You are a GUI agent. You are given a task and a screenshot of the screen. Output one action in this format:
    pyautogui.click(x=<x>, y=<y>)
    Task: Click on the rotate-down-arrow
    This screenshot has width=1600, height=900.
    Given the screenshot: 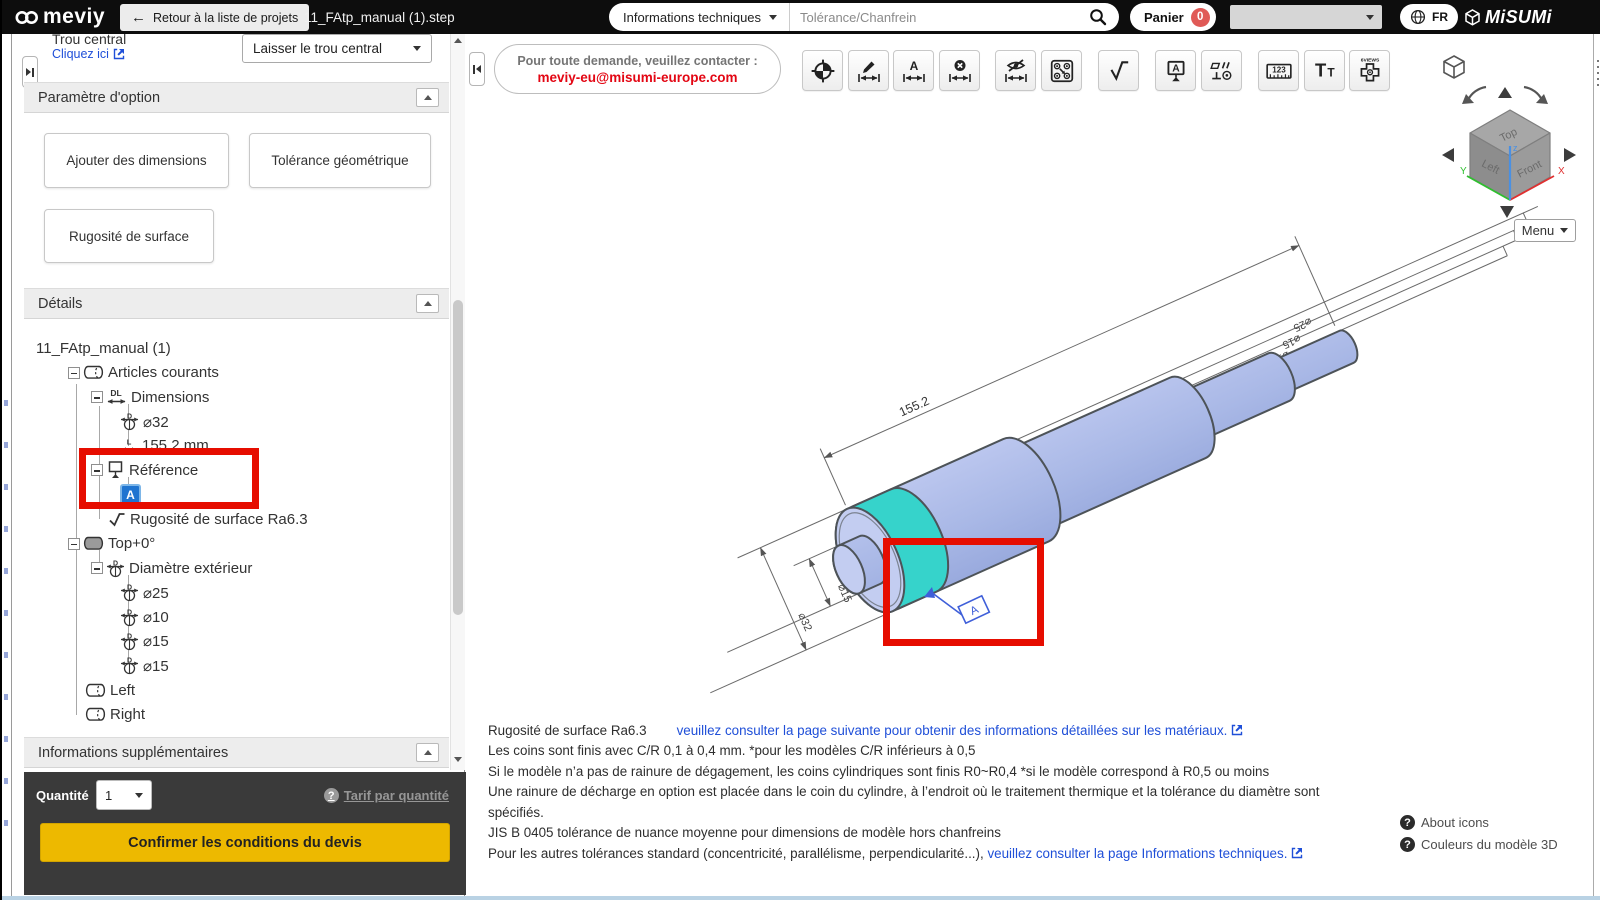 What is the action you would take?
    pyautogui.click(x=1507, y=212)
    